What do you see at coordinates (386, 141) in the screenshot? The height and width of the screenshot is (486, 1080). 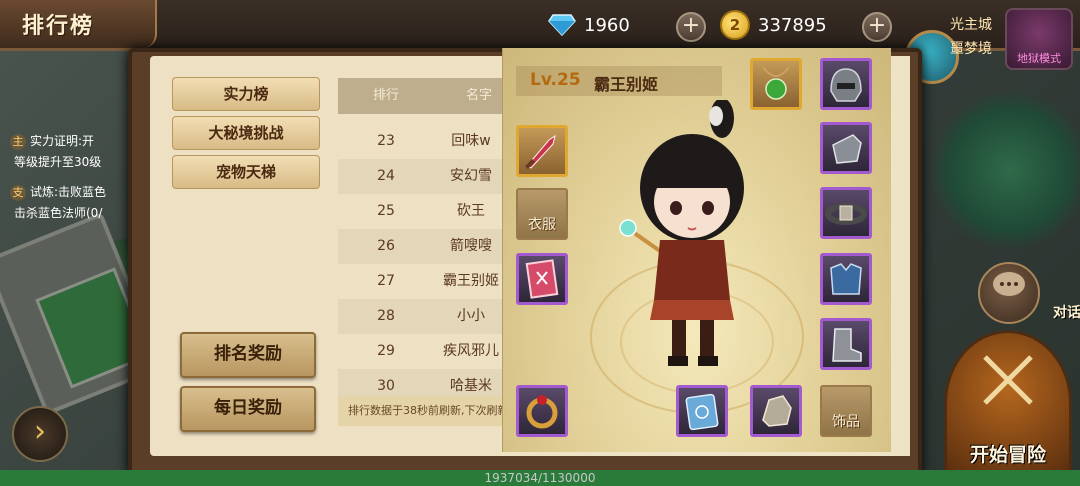 I see `rank-cell: 23` at bounding box center [386, 141].